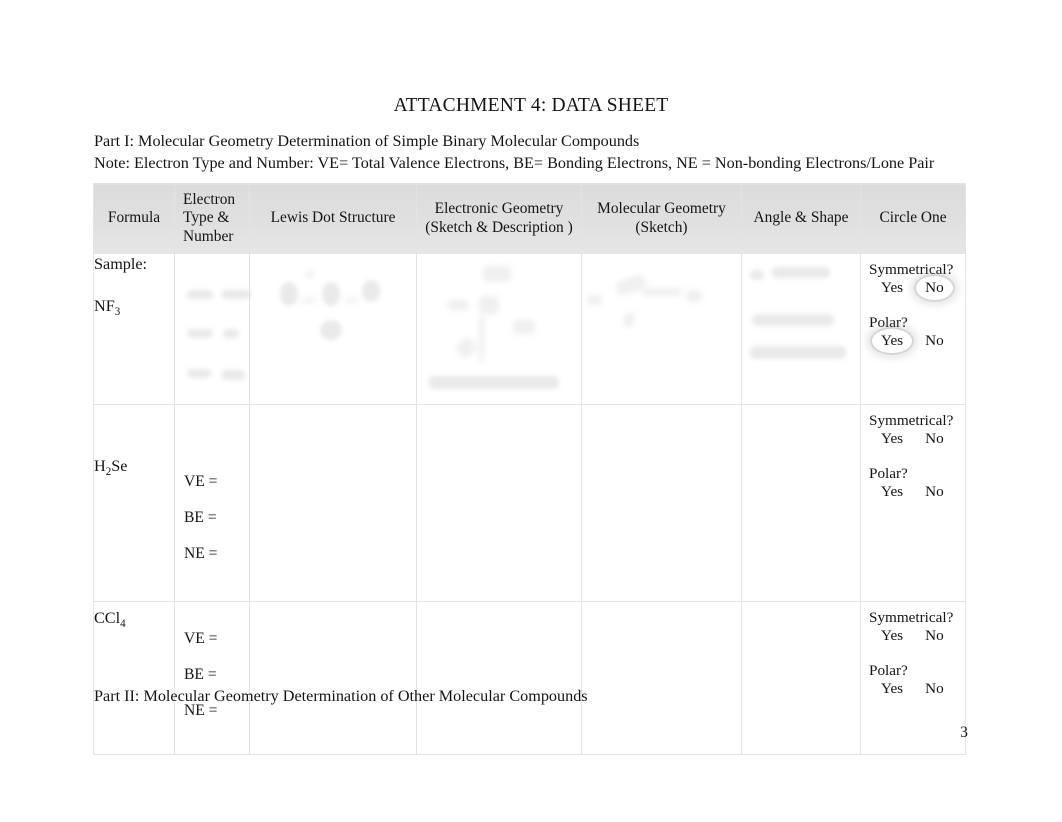 The image size is (1062, 822). Describe the element at coordinates (208, 236) in the screenshot. I see `header-electron-line3: Number` at that location.